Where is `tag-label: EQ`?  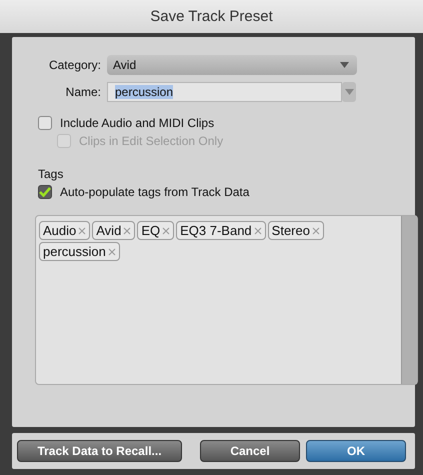
tag-label: EQ is located at coordinates (150, 230).